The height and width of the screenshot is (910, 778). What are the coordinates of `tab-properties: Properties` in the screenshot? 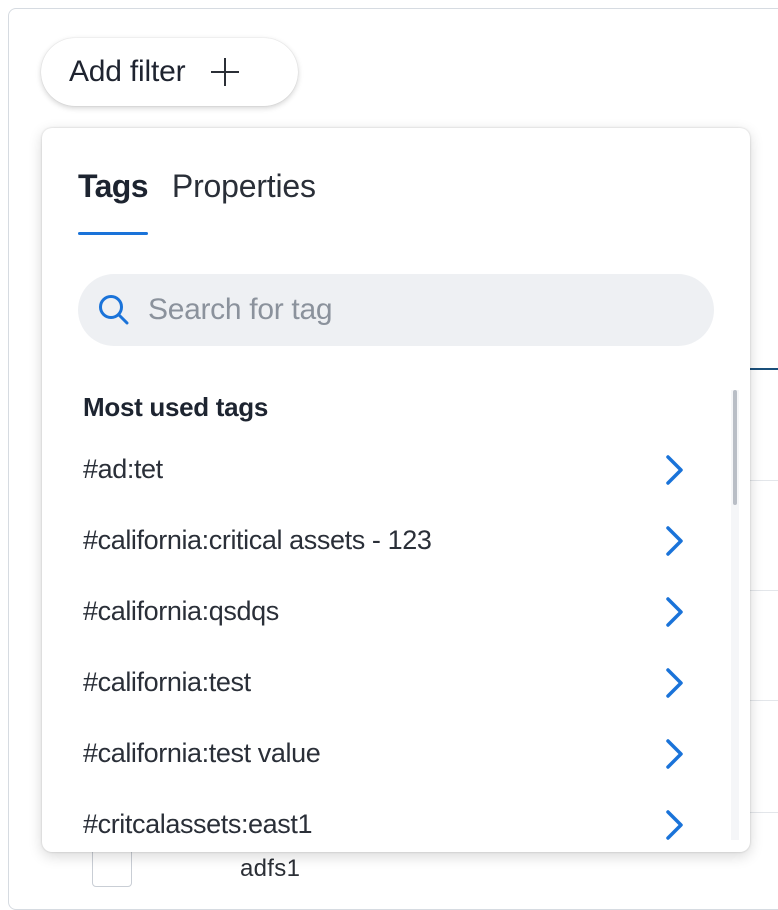 It's located at (244, 201).